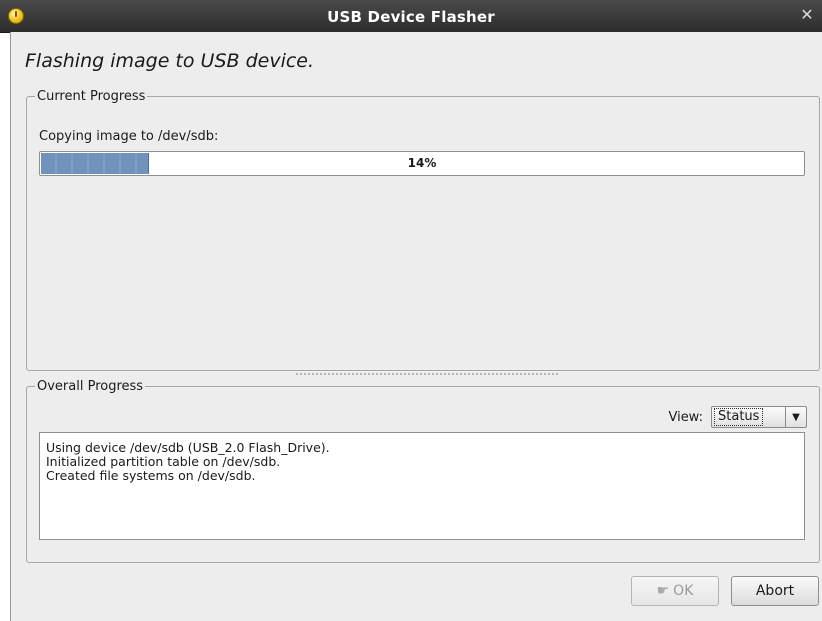 The height and width of the screenshot is (621, 822). Describe the element at coordinates (170, 61) in the screenshot. I see `page-title: Flashing image to USB device.` at that location.